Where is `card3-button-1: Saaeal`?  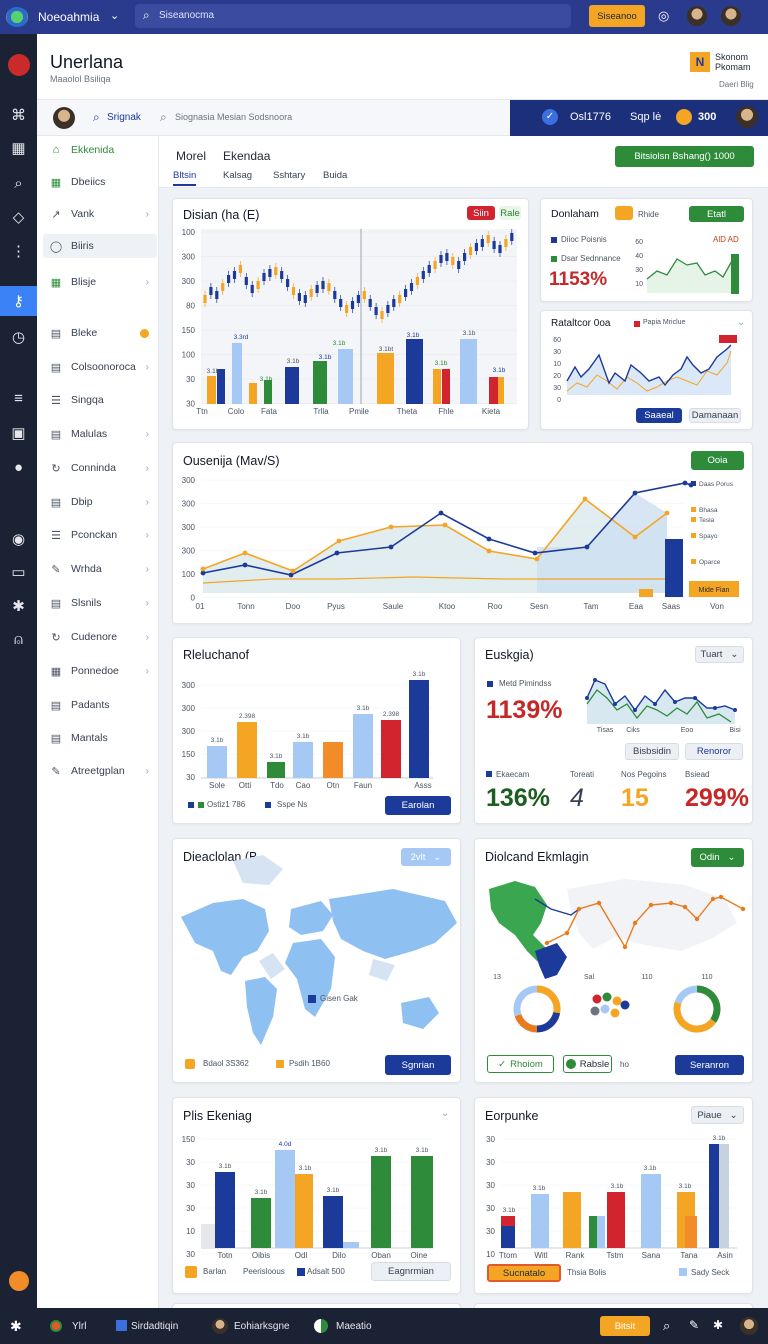
card3-button-1: Saaeal is located at coordinates (659, 415).